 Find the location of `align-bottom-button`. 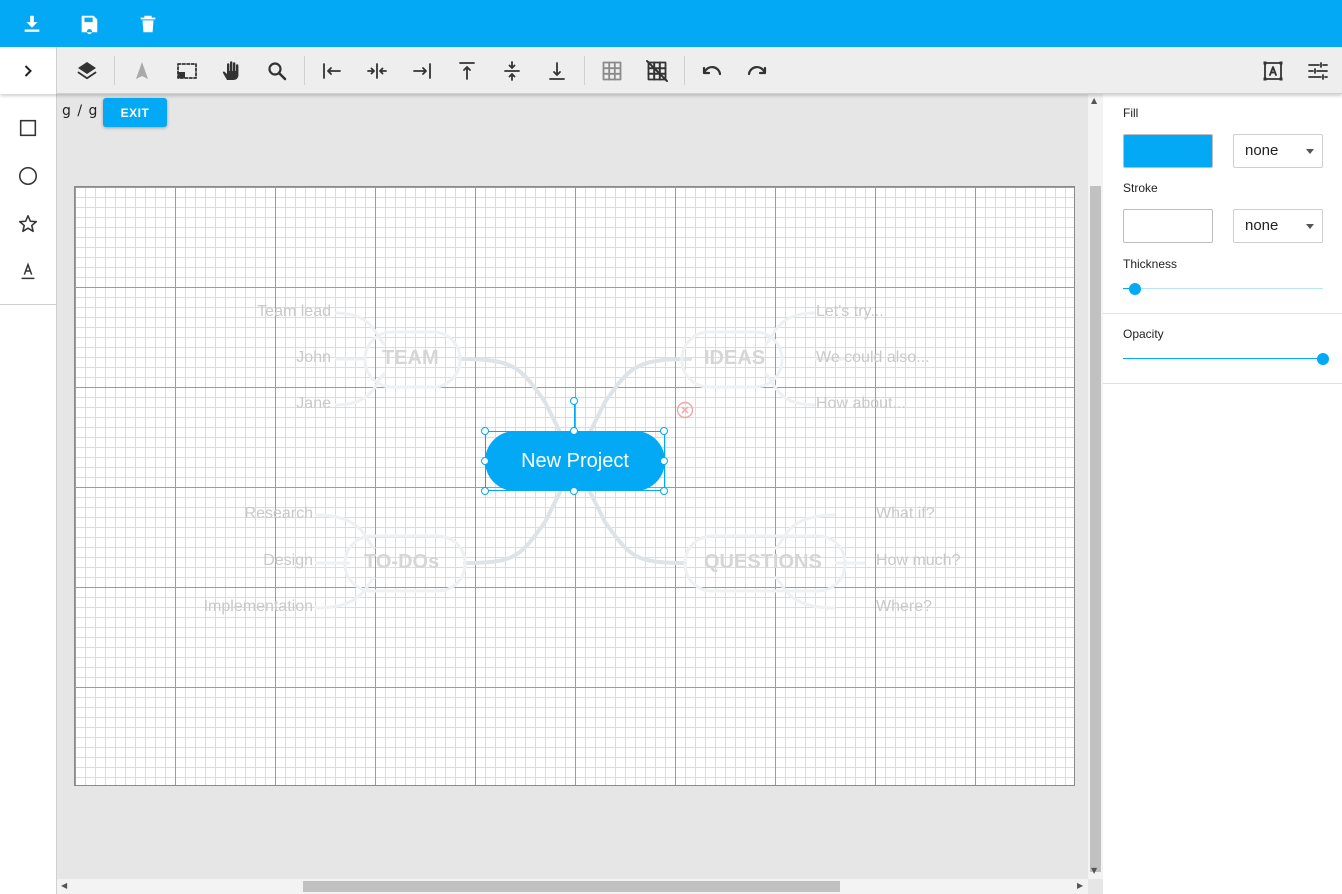

align-bottom-button is located at coordinates (557, 70).